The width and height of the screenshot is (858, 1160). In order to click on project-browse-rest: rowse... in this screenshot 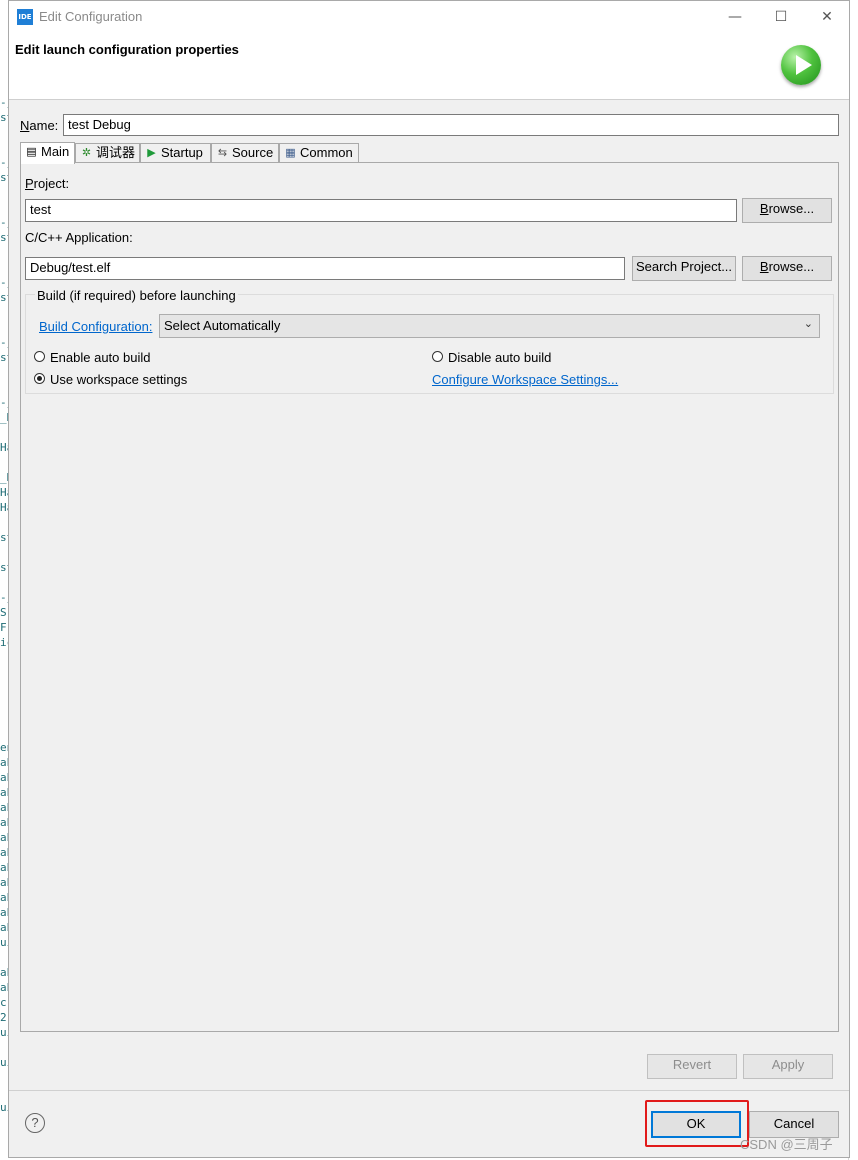, I will do `click(791, 208)`.